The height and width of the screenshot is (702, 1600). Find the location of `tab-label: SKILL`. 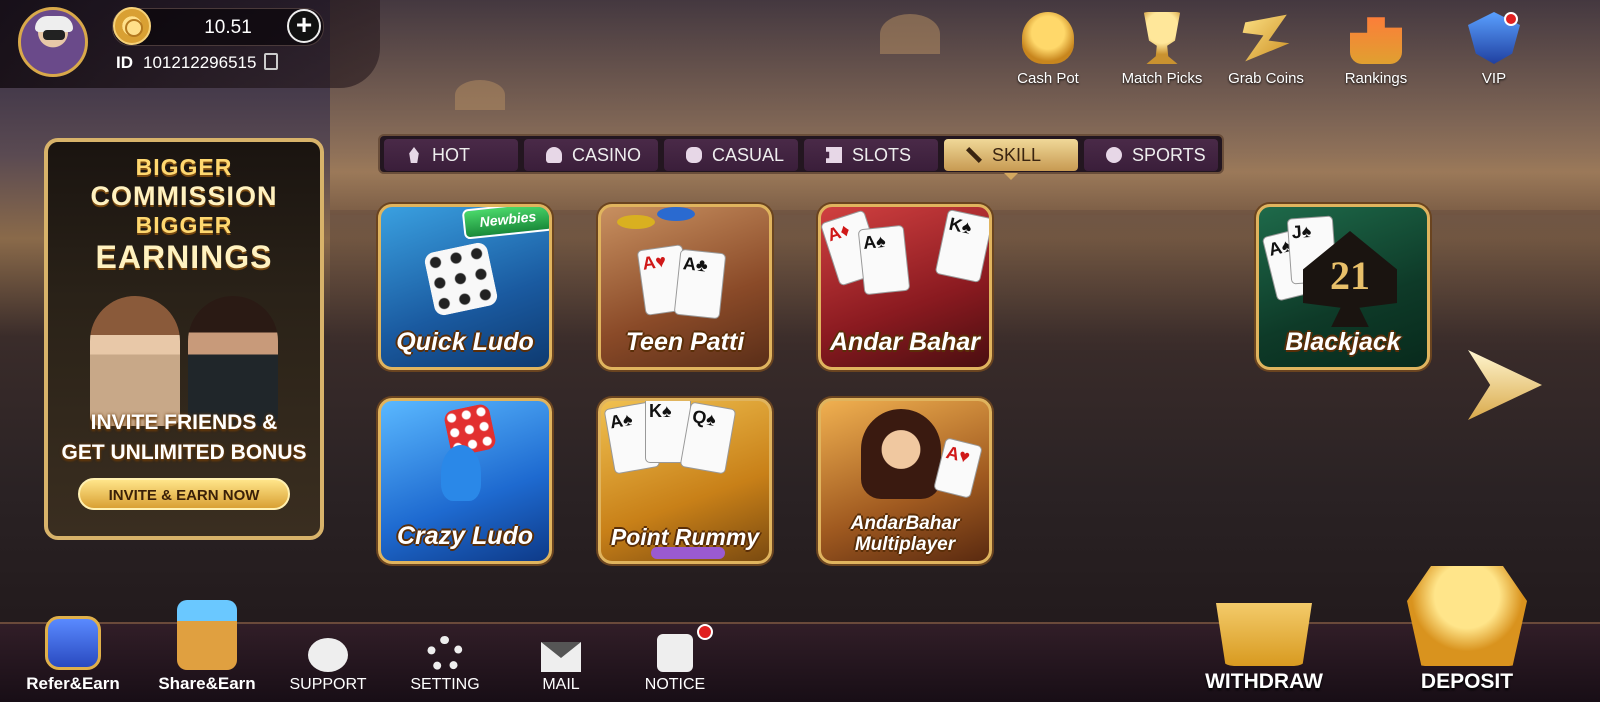

tab-label: SKILL is located at coordinates (1017, 155).